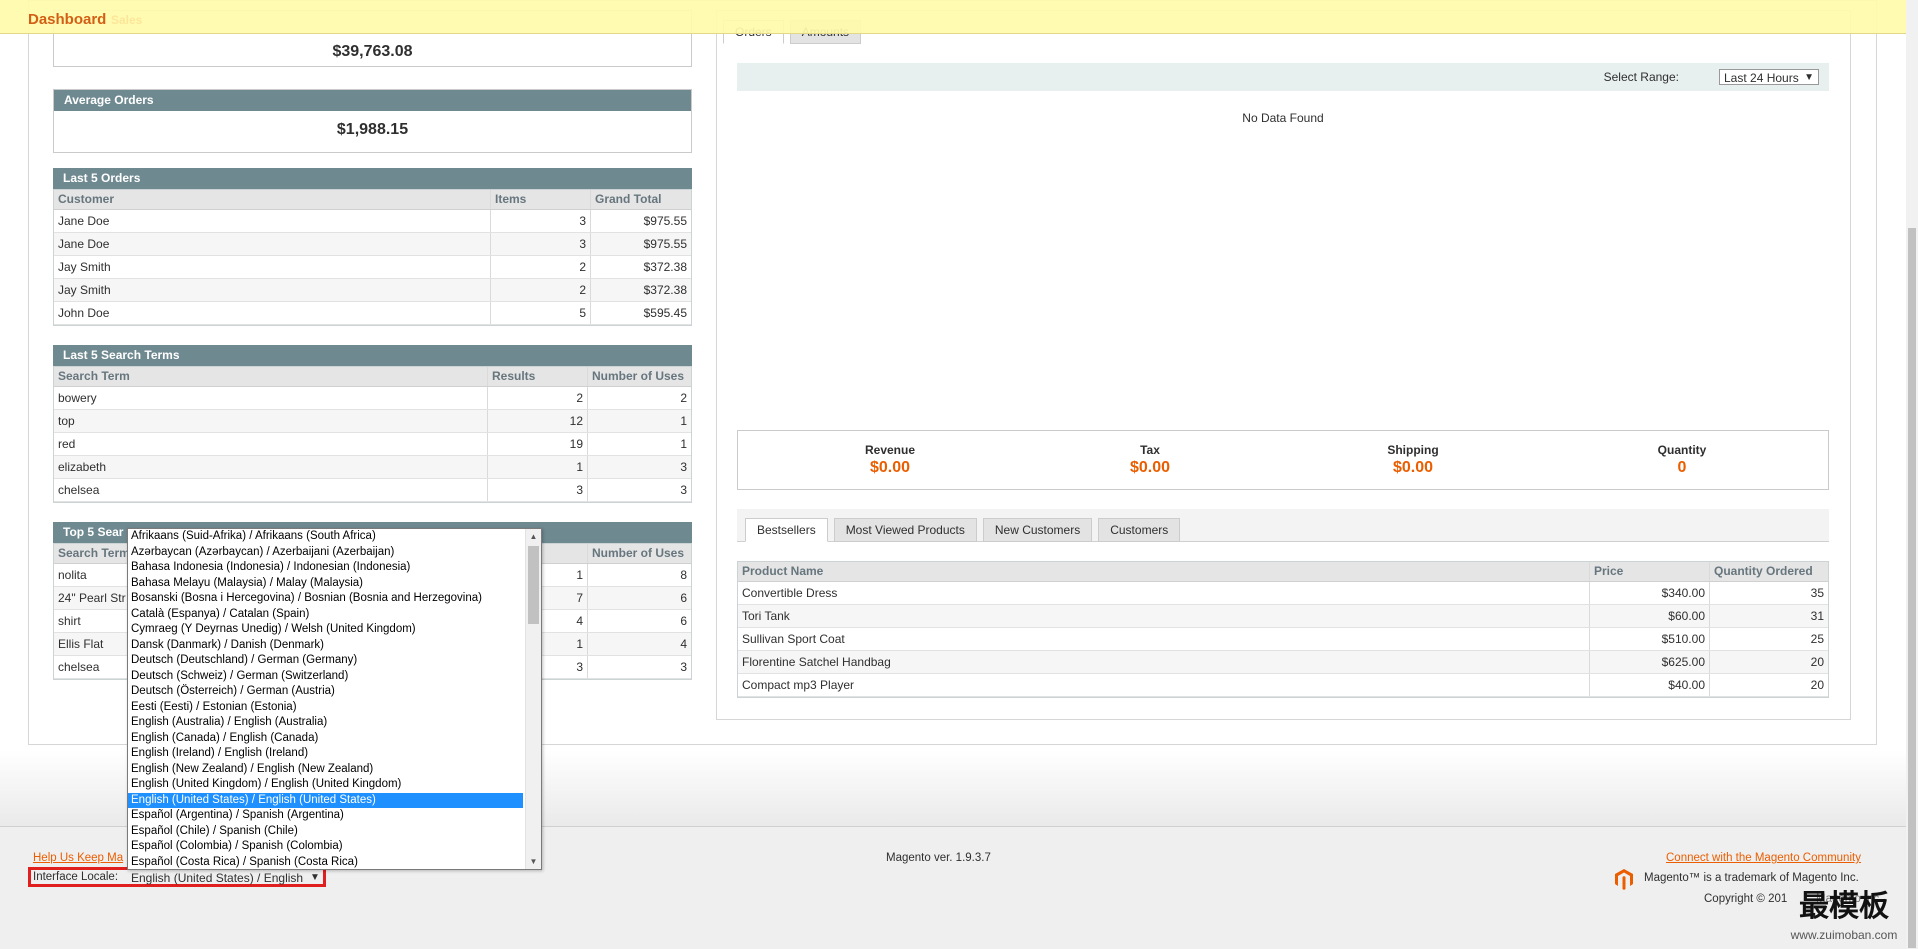  Describe the element at coordinates (1413, 450) in the screenshot. I see `total-label: Shipping` at that location.